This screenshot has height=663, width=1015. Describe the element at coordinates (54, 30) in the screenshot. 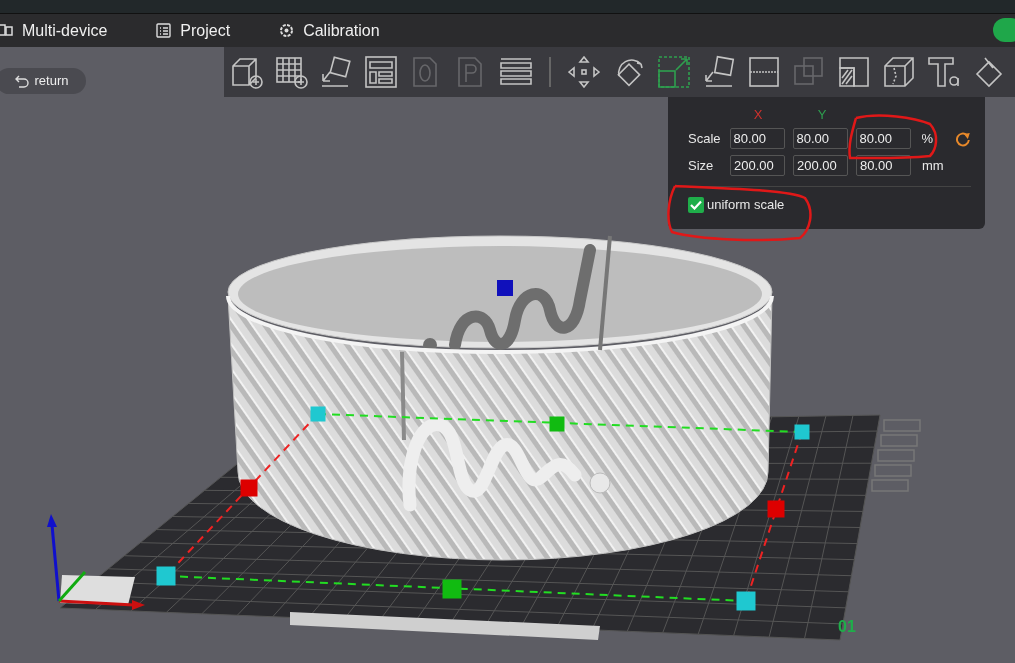

I see `tab: Multi-device` at that location.